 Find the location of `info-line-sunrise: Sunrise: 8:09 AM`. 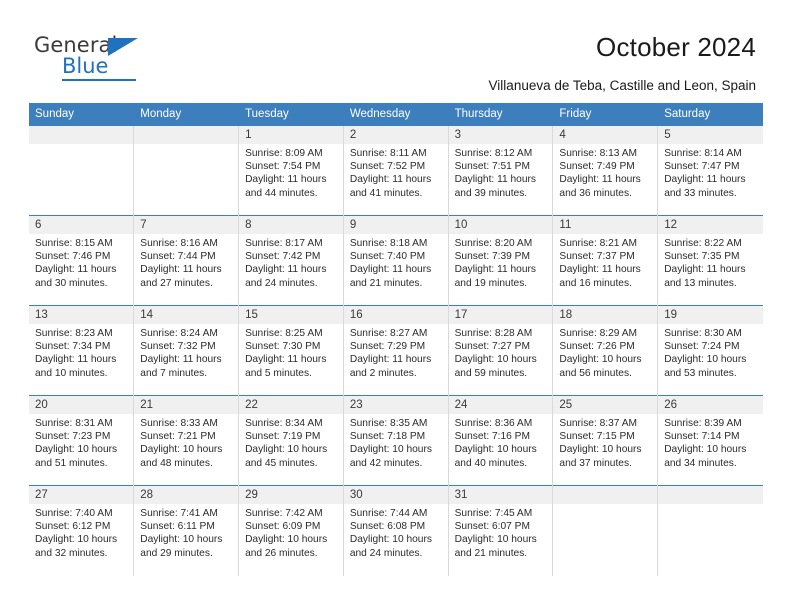

info-line-sunrise: Sunrise: 8:09 AM is located at coordinates (284, 153).